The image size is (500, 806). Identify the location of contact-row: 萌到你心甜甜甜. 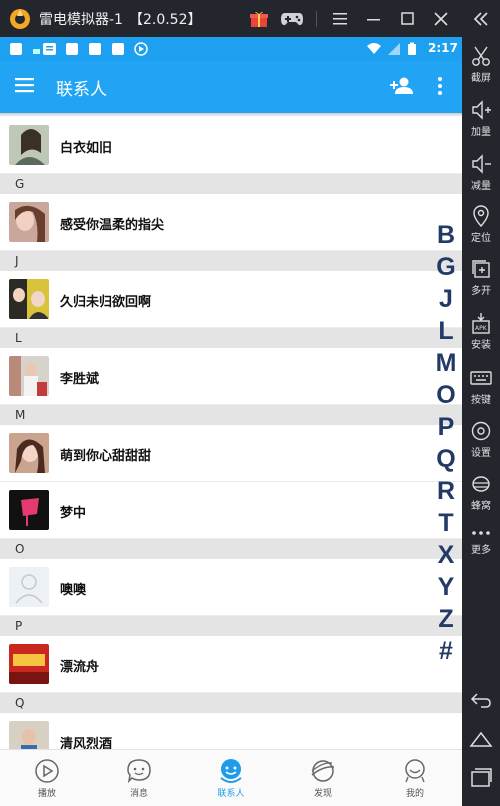
(231, 453).